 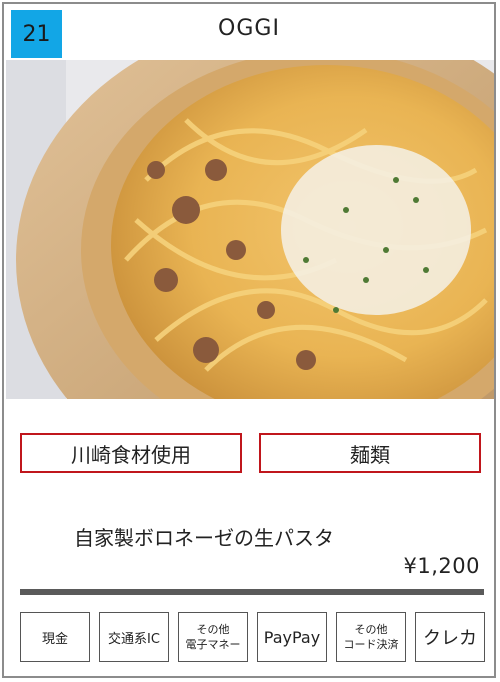 What do you see at coordinates (371, 637) in the screenshot?
I see `payment-other-code: その他 コード決済` at bounding box center [371, 637].